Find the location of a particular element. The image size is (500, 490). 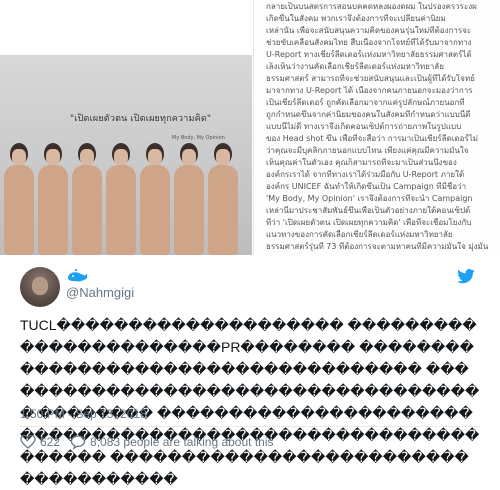

divider is located at coordinates (250, 426).